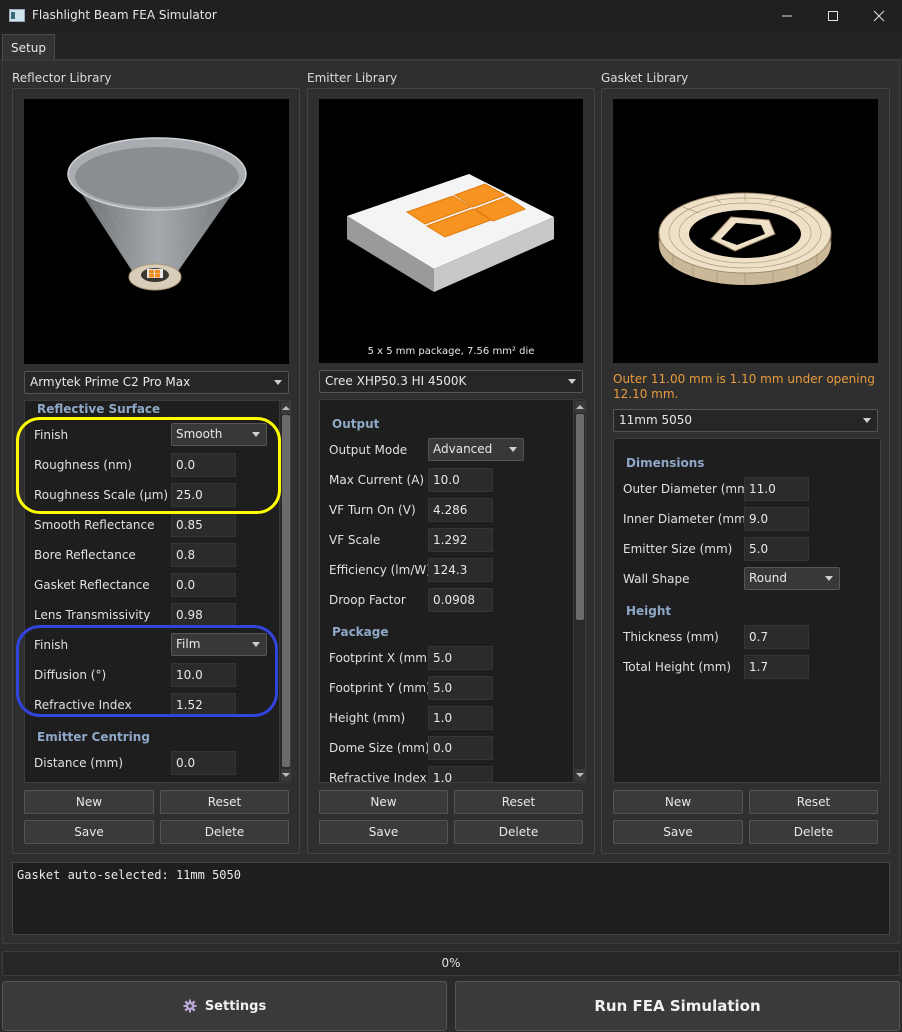  I want to click on dimensions-header: Dimensions, so click(665, 463).